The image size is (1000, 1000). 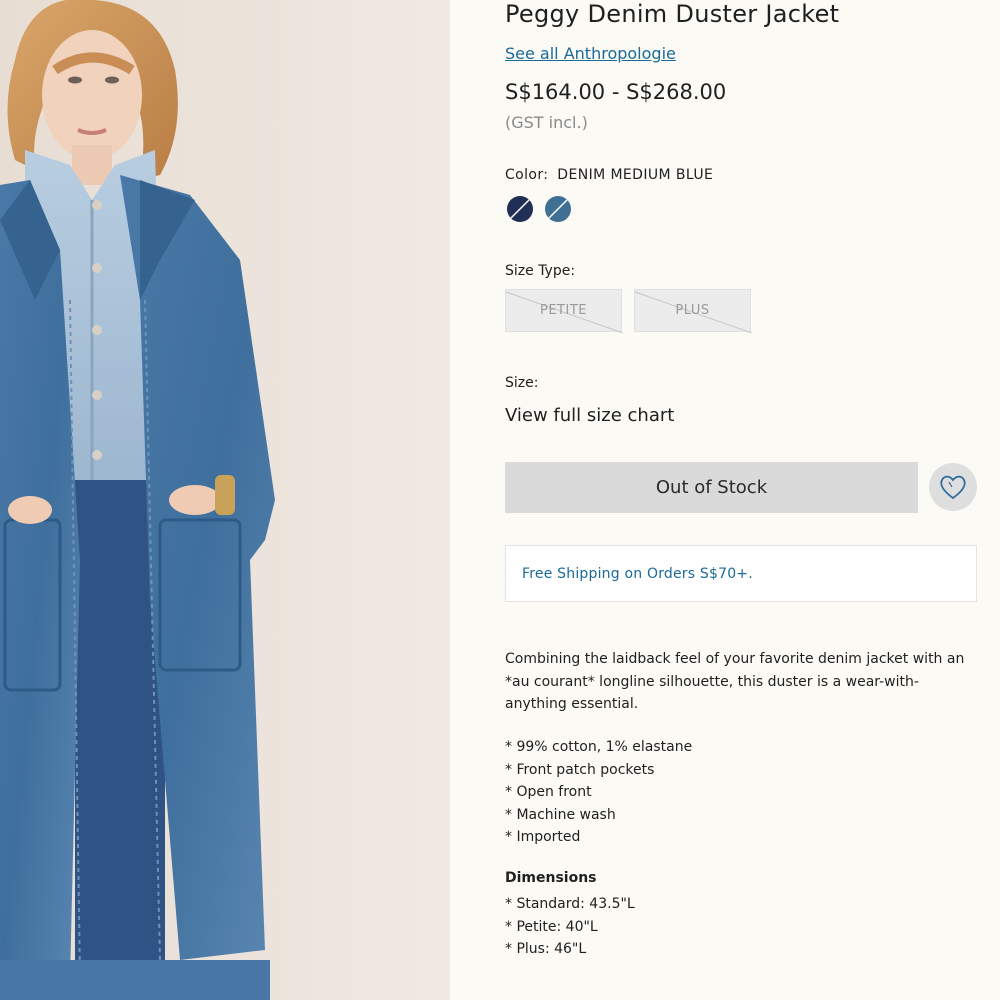 I want to click on size-type-petite-button: PETITE, so click(x=564, y=311).